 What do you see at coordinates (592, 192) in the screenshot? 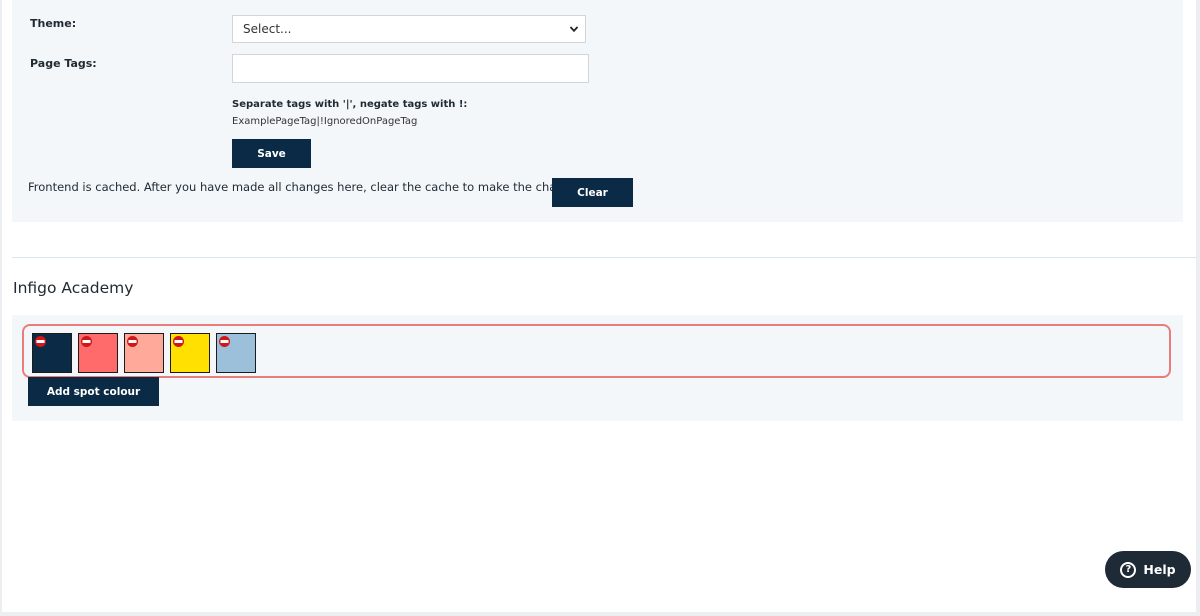
I see `clear-cache-button: Clear` at bounding box center [592, 192].